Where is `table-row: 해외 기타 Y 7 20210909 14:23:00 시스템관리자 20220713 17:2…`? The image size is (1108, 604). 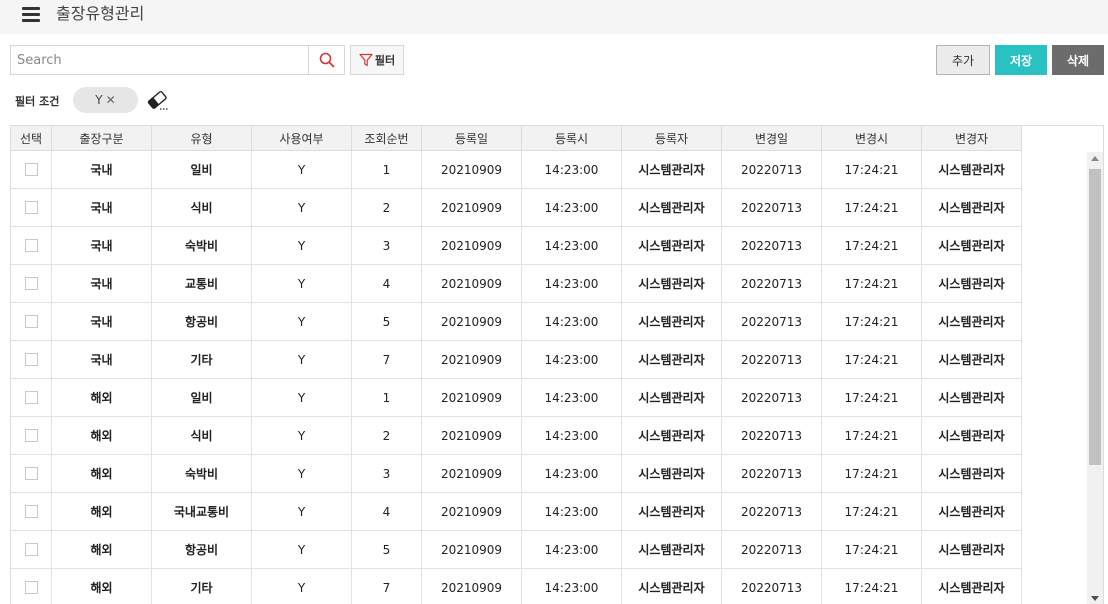
table-row: 해외 기타 Y 7 20210909 14:23:00 시스템관리자 20220713 17:2… is located at coordinates (516, 586).